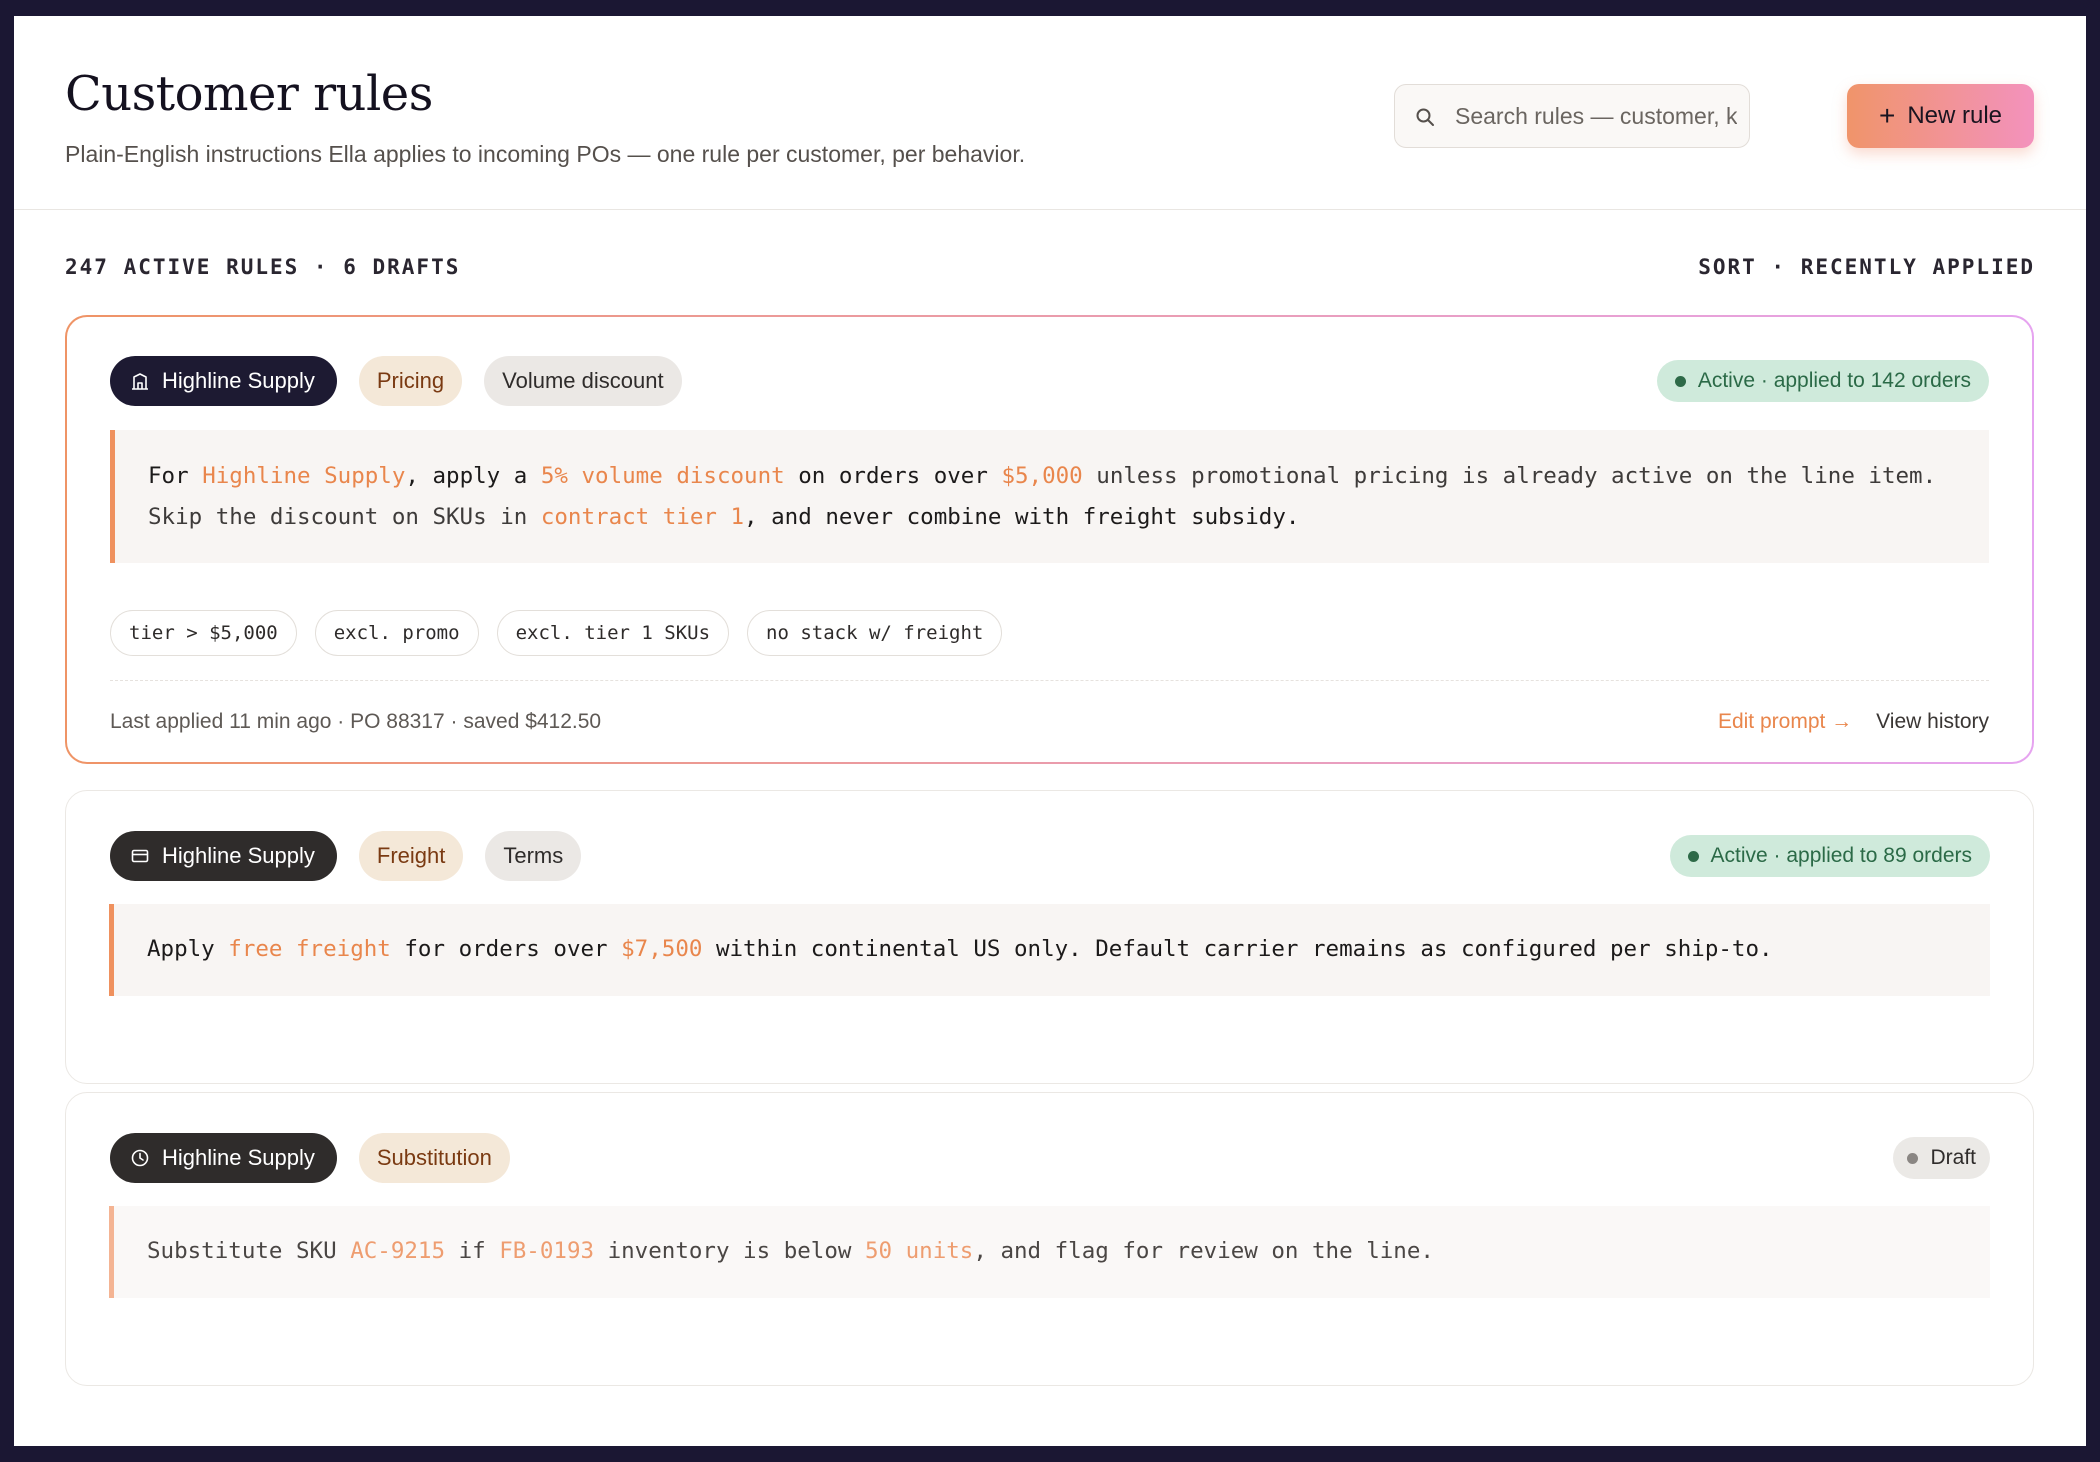  What do you see at coordinates (396, 633) in the screenshot?
I see `condition-tag: excl. promo` at bounding box center [396, 633].